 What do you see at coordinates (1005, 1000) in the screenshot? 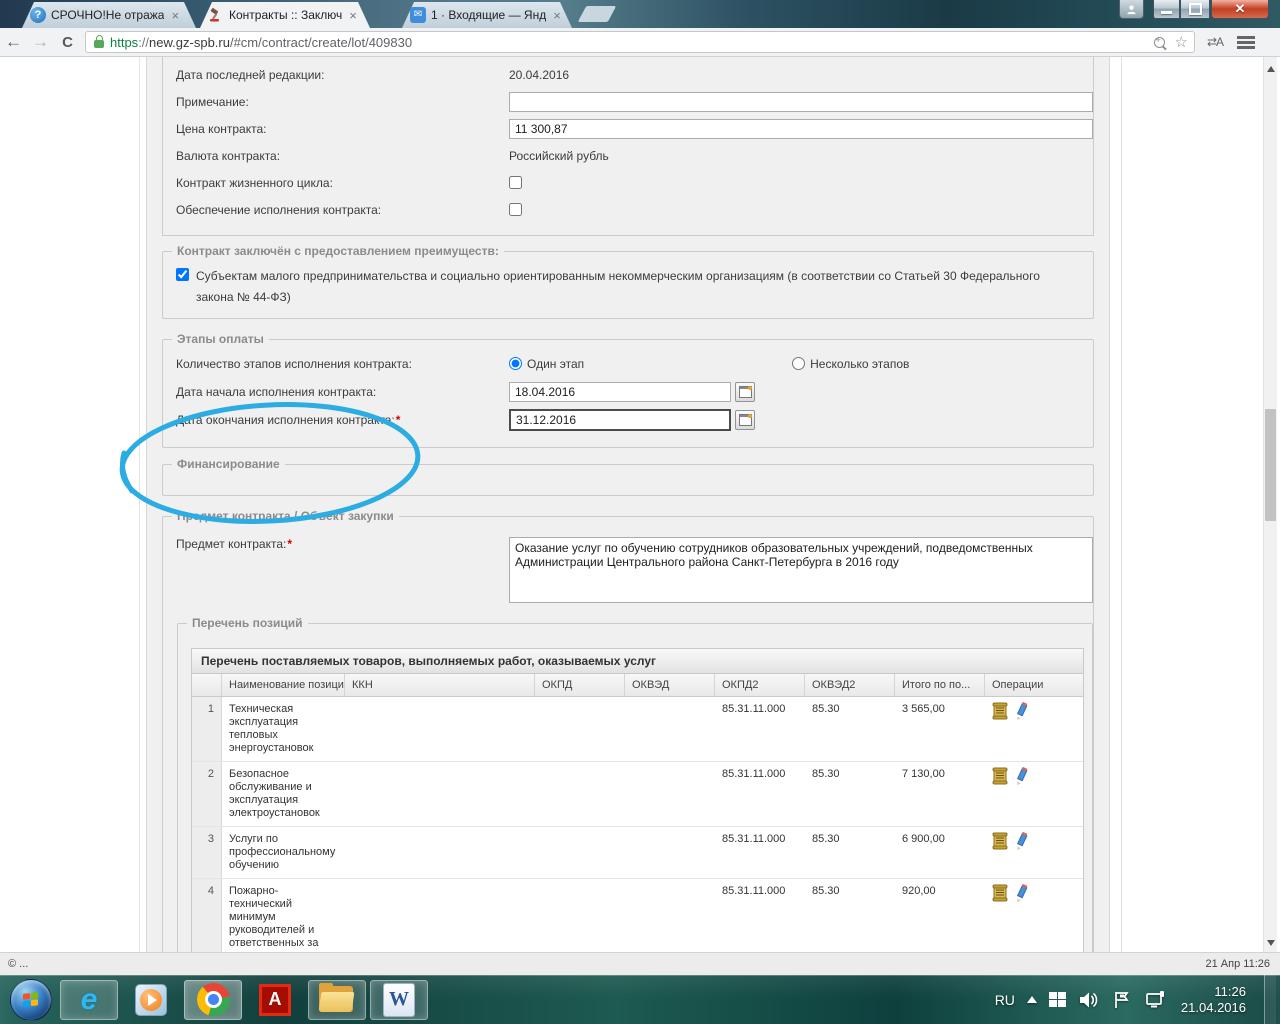
I see `language-indicator: RU` at bounding box center [1005, 1000].